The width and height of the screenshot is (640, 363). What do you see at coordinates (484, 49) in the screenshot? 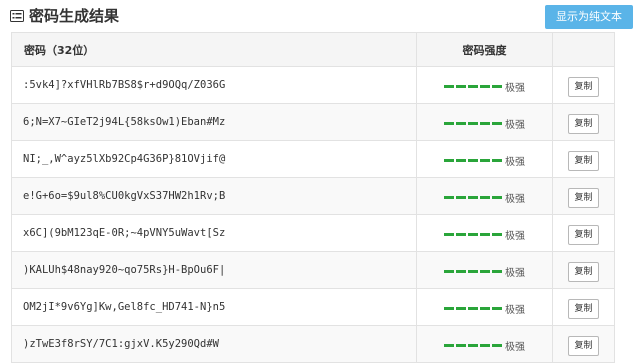
I see `column-header-strength: 密码强度` at bounding box center [484, 49].